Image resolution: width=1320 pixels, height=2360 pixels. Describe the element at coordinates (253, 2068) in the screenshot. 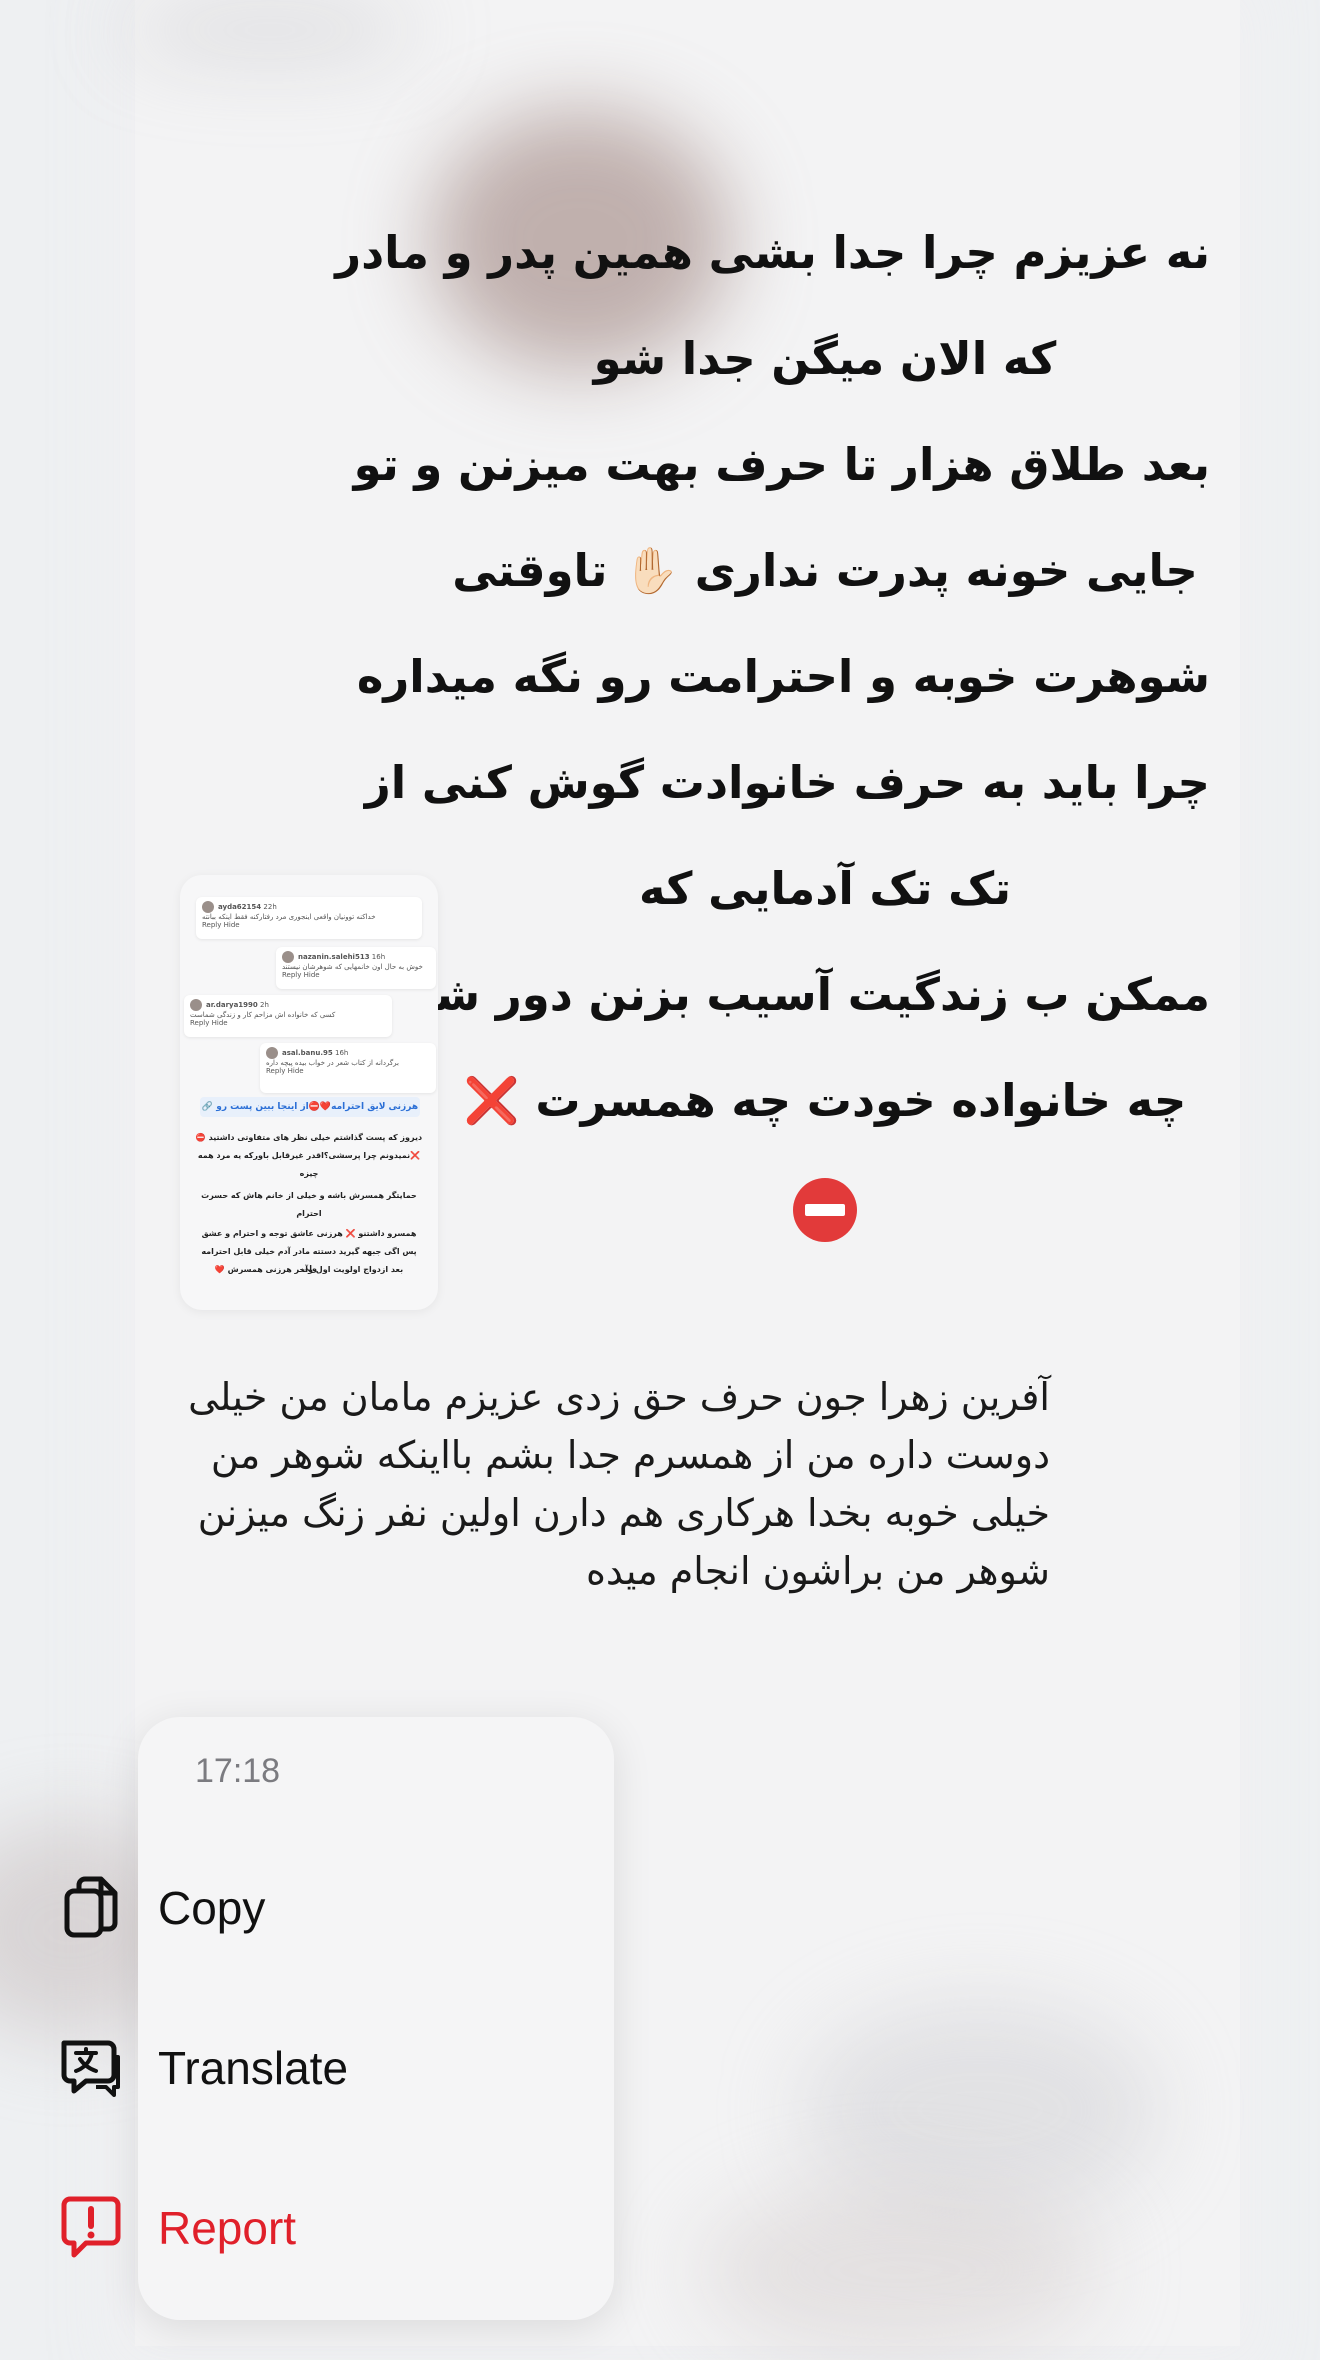

I see `translate-label: Translate` at that location.